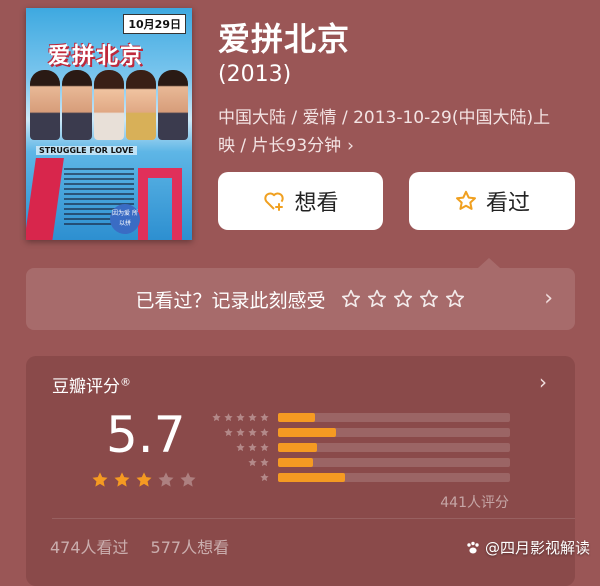 The image size is (600, 586). I want to click on rating-title: 豆瓣评分®, so click(91, 384).